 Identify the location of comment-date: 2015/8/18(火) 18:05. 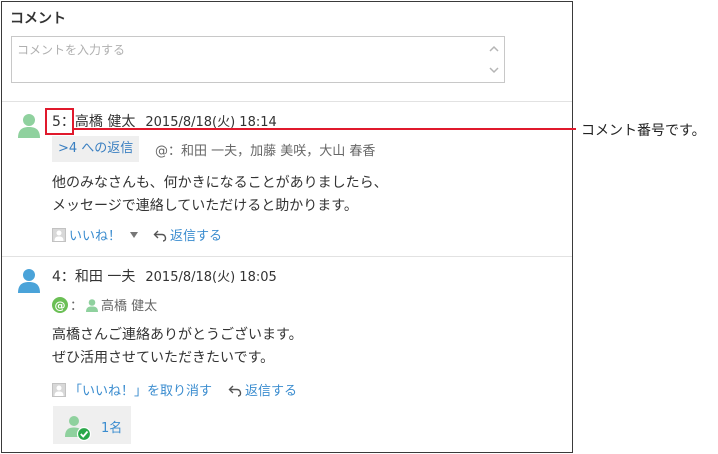
(211, 277).